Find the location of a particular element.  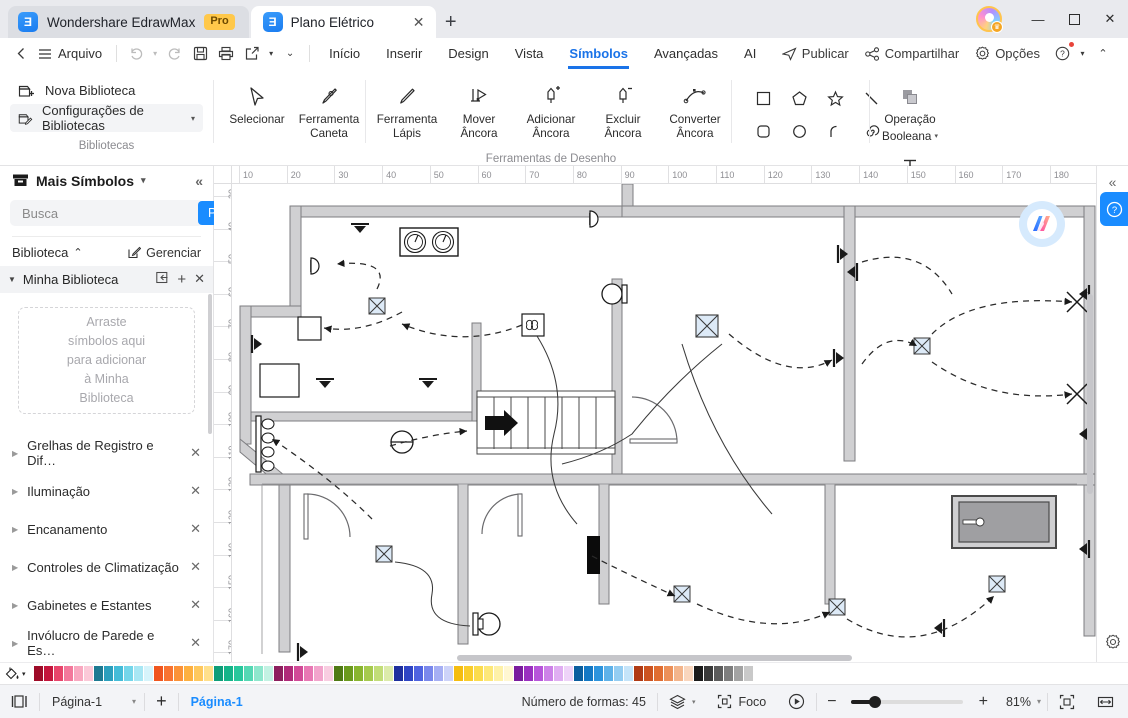

minimize-button: — is located at coordinates (1038, 19).